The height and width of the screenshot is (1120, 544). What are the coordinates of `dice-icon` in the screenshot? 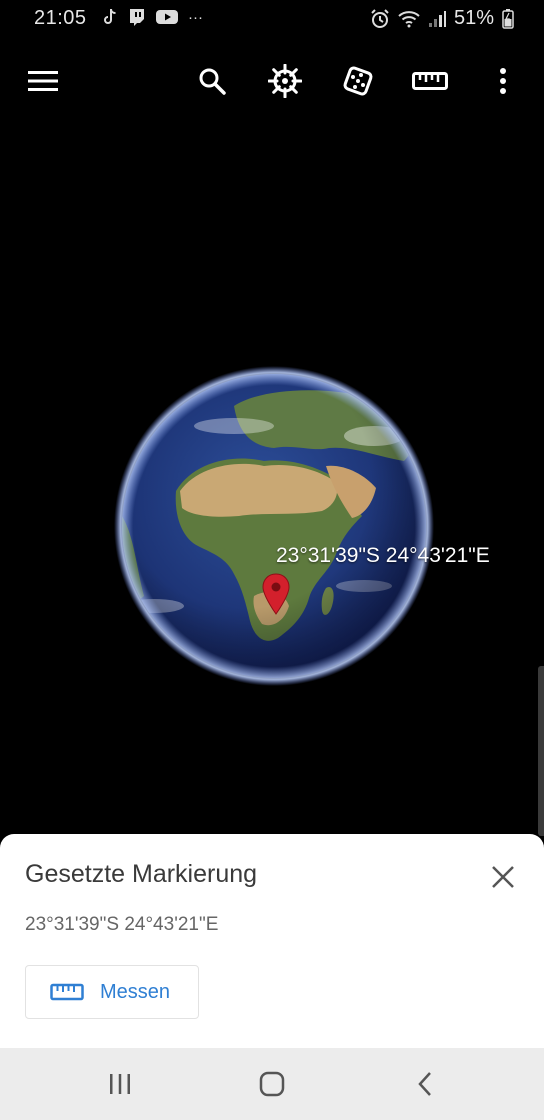 It's located at (358, 81).